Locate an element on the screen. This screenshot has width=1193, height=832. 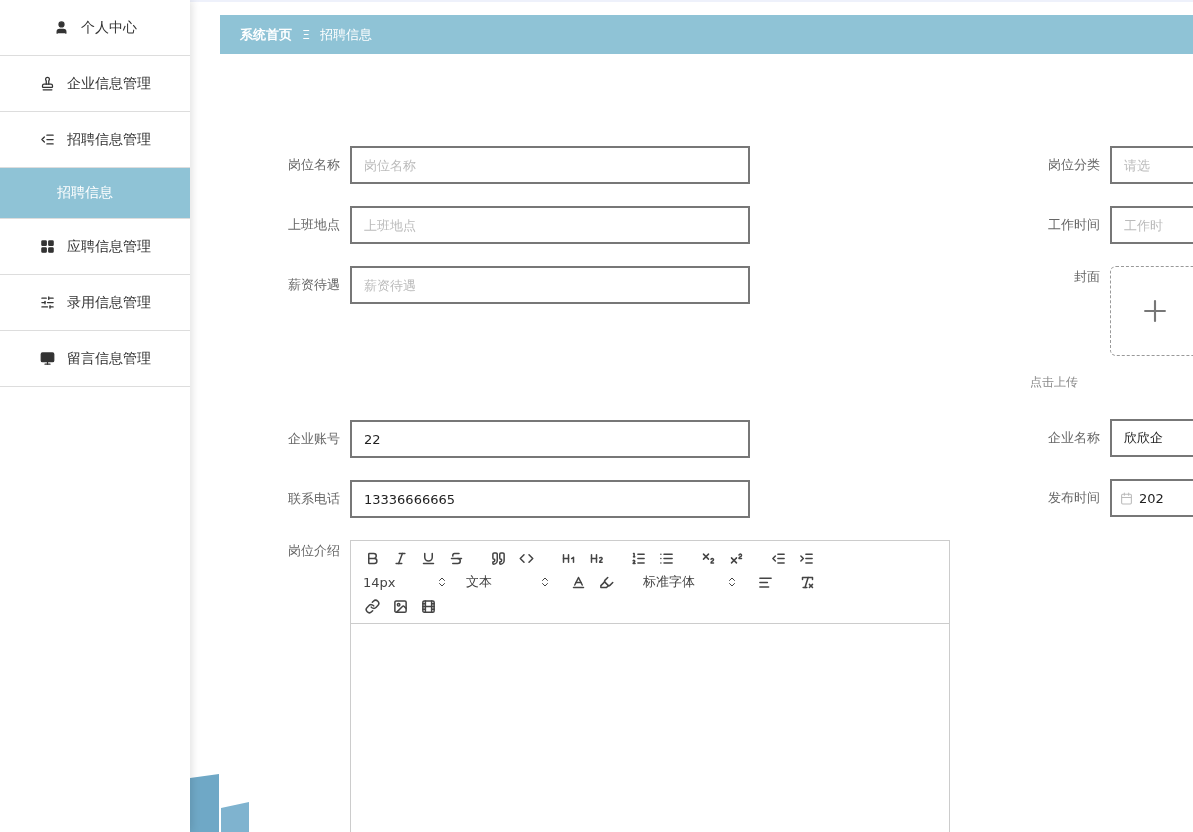
sidebar-item: 留言信息管理 is located at coordinates (95, 359).